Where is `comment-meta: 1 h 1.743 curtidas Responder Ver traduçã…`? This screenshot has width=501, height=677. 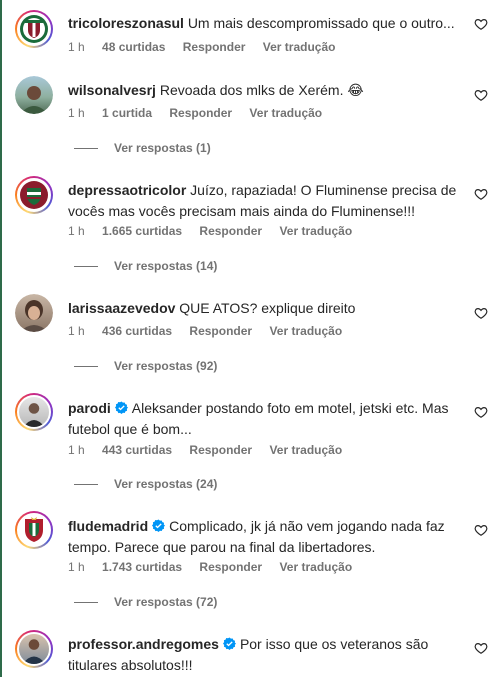
comment-meta: 1 h 1.743 curtidas Responder Ver traduçã… is located at coordinates (217, 567).